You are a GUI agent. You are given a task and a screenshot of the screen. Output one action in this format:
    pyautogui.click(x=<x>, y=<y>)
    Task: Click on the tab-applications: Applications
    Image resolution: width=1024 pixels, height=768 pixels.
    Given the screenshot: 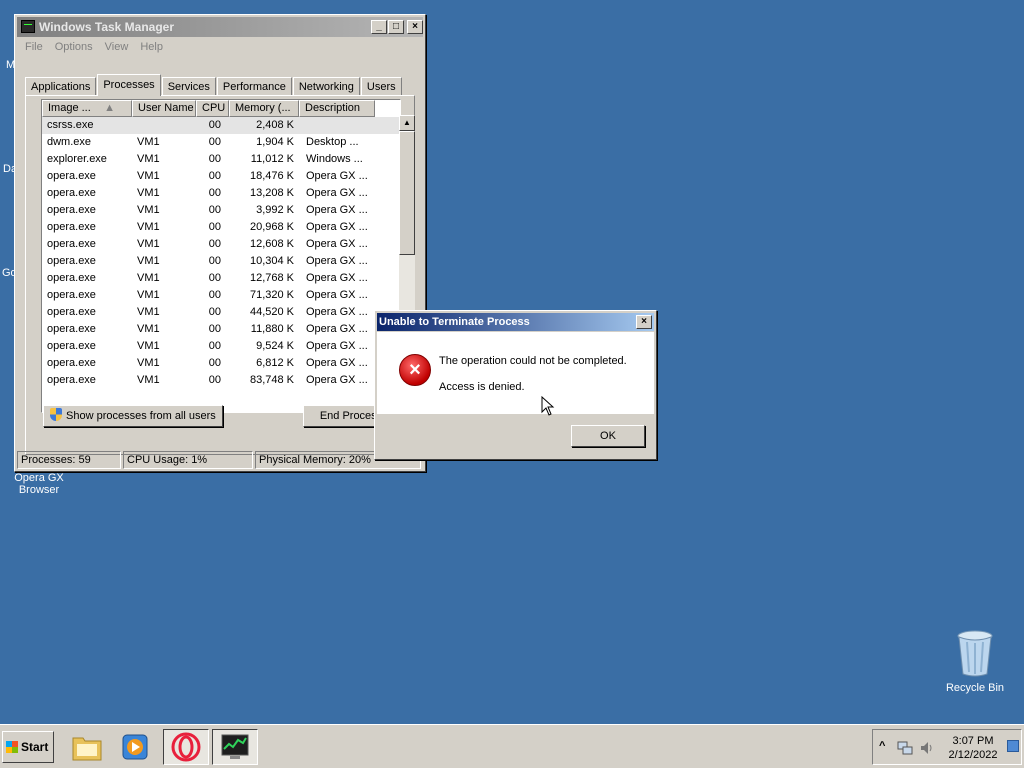 What is the action you would take?
    pyautogui.click(x=61, y=86)
    